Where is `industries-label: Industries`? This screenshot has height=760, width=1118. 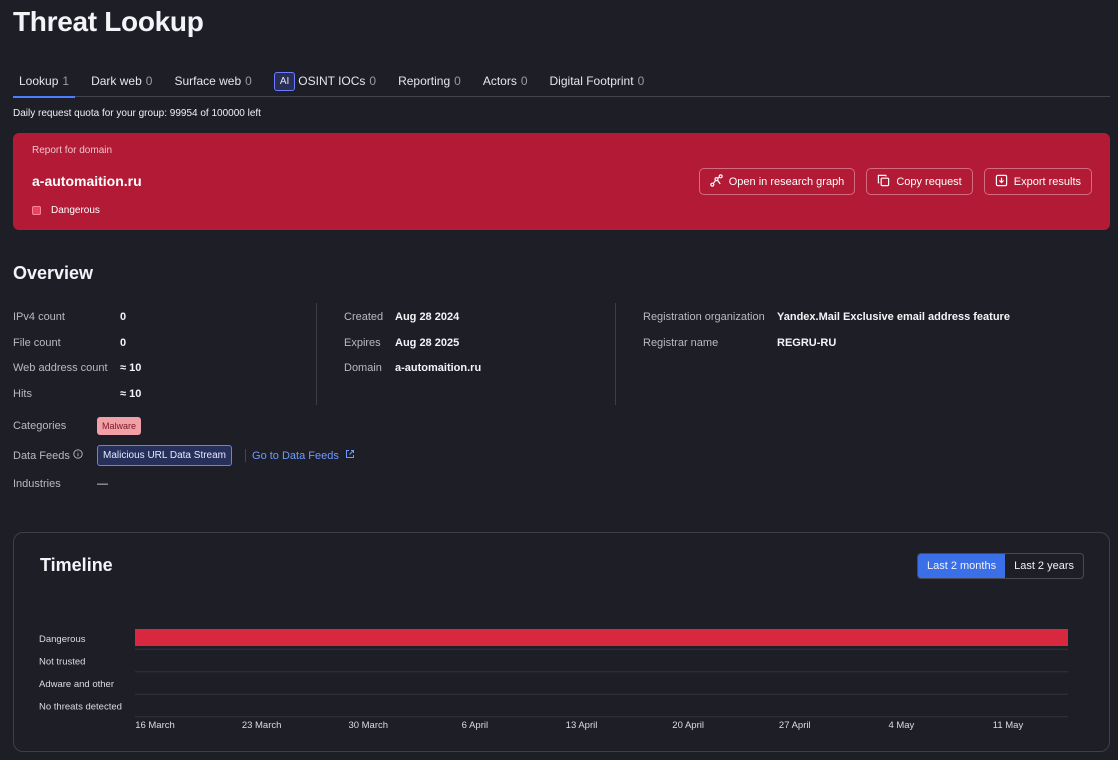
industries-label: Industries is located at coordinates (37, 484).